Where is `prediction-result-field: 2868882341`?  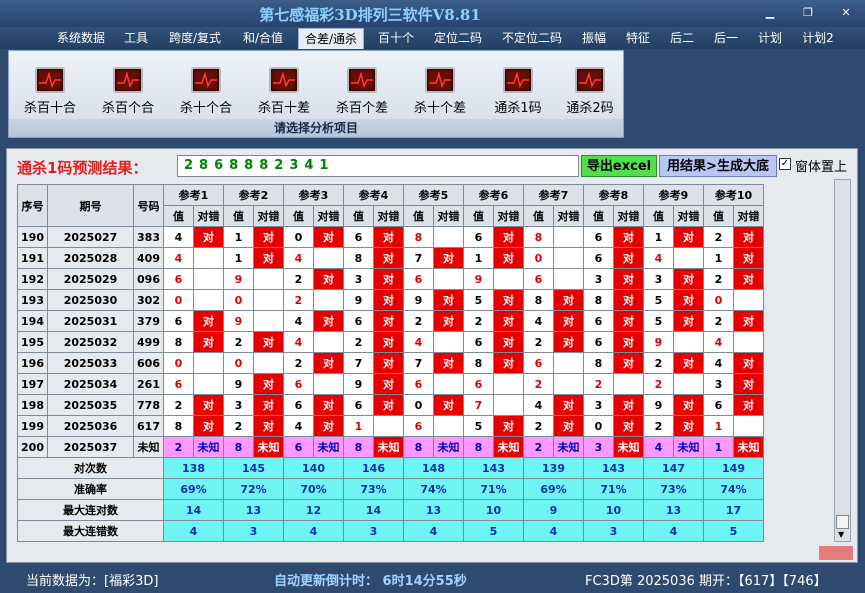
prediction-result-field: 2868882341 is located at coordinates (378, 166).